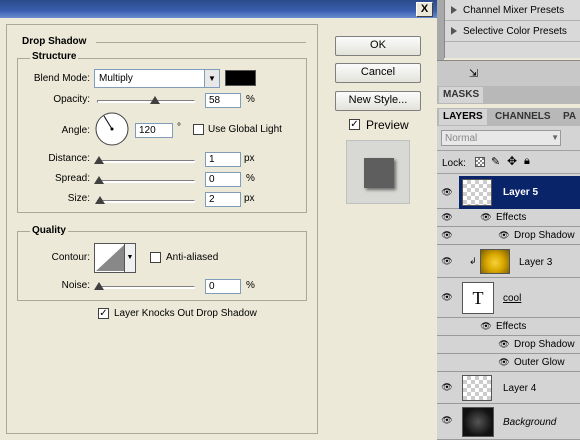  What do you see at coordinates (99, 160) in the screenshot?
I see `distance-slider-thumb` at bounding box center [99, 160].